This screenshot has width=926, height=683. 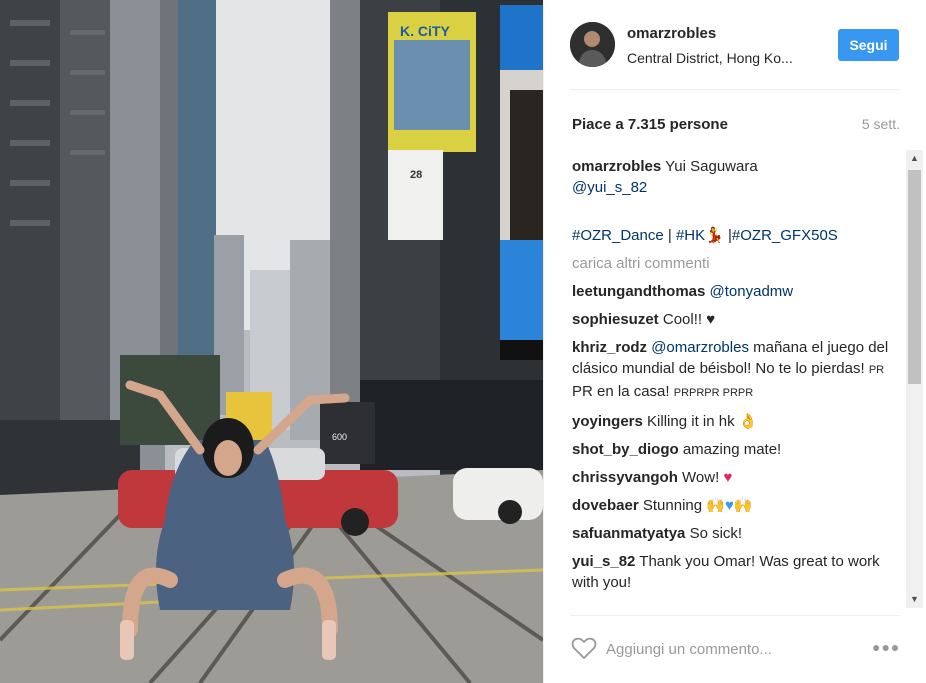 What do you see at coordinates (638, 291) in the screenshot?
I see `comment-author: leetungandthomas` at bounding box center [638, 291].